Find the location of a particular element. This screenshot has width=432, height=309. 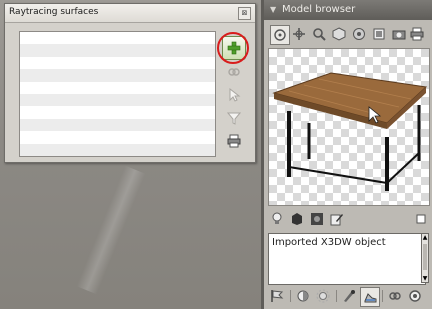

rotate-button is located at coordinates (280, 35).